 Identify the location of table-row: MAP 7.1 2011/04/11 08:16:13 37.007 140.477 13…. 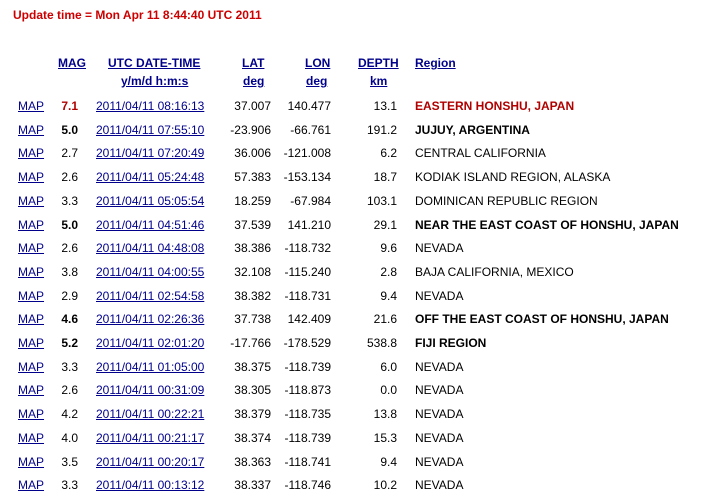
(360, 111).